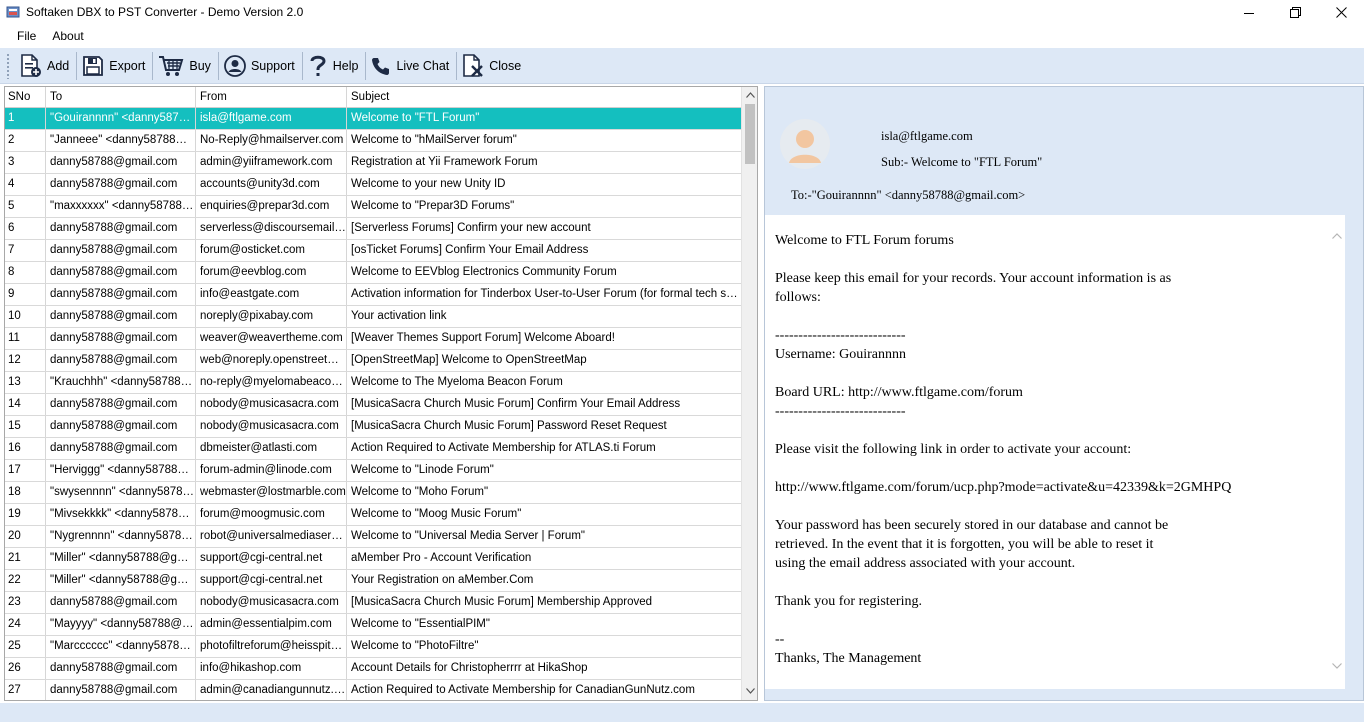 The width and height of the screenshot is (1364, 722). Describe the element at coordinates (1341, 12) in the screenshot. I see `close-window-button` at that location.